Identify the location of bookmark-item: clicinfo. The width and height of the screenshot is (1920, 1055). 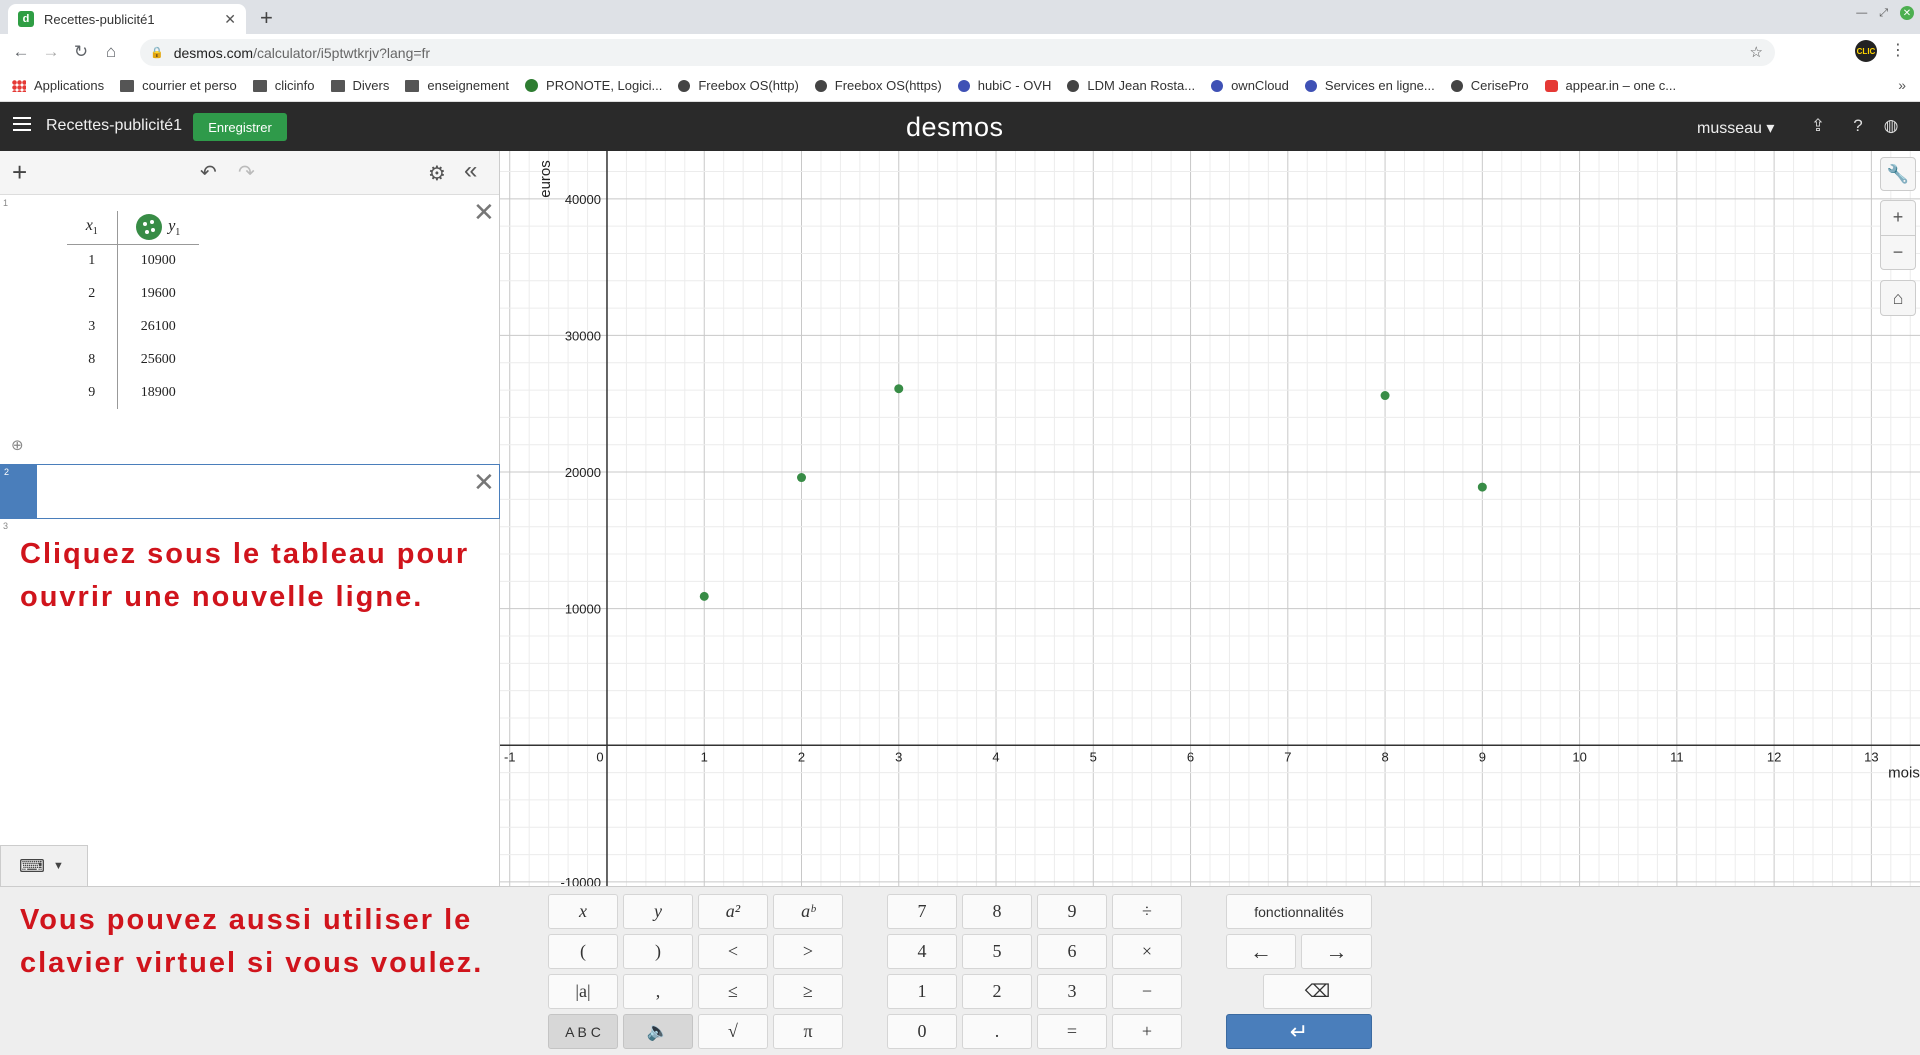
(283, 85).